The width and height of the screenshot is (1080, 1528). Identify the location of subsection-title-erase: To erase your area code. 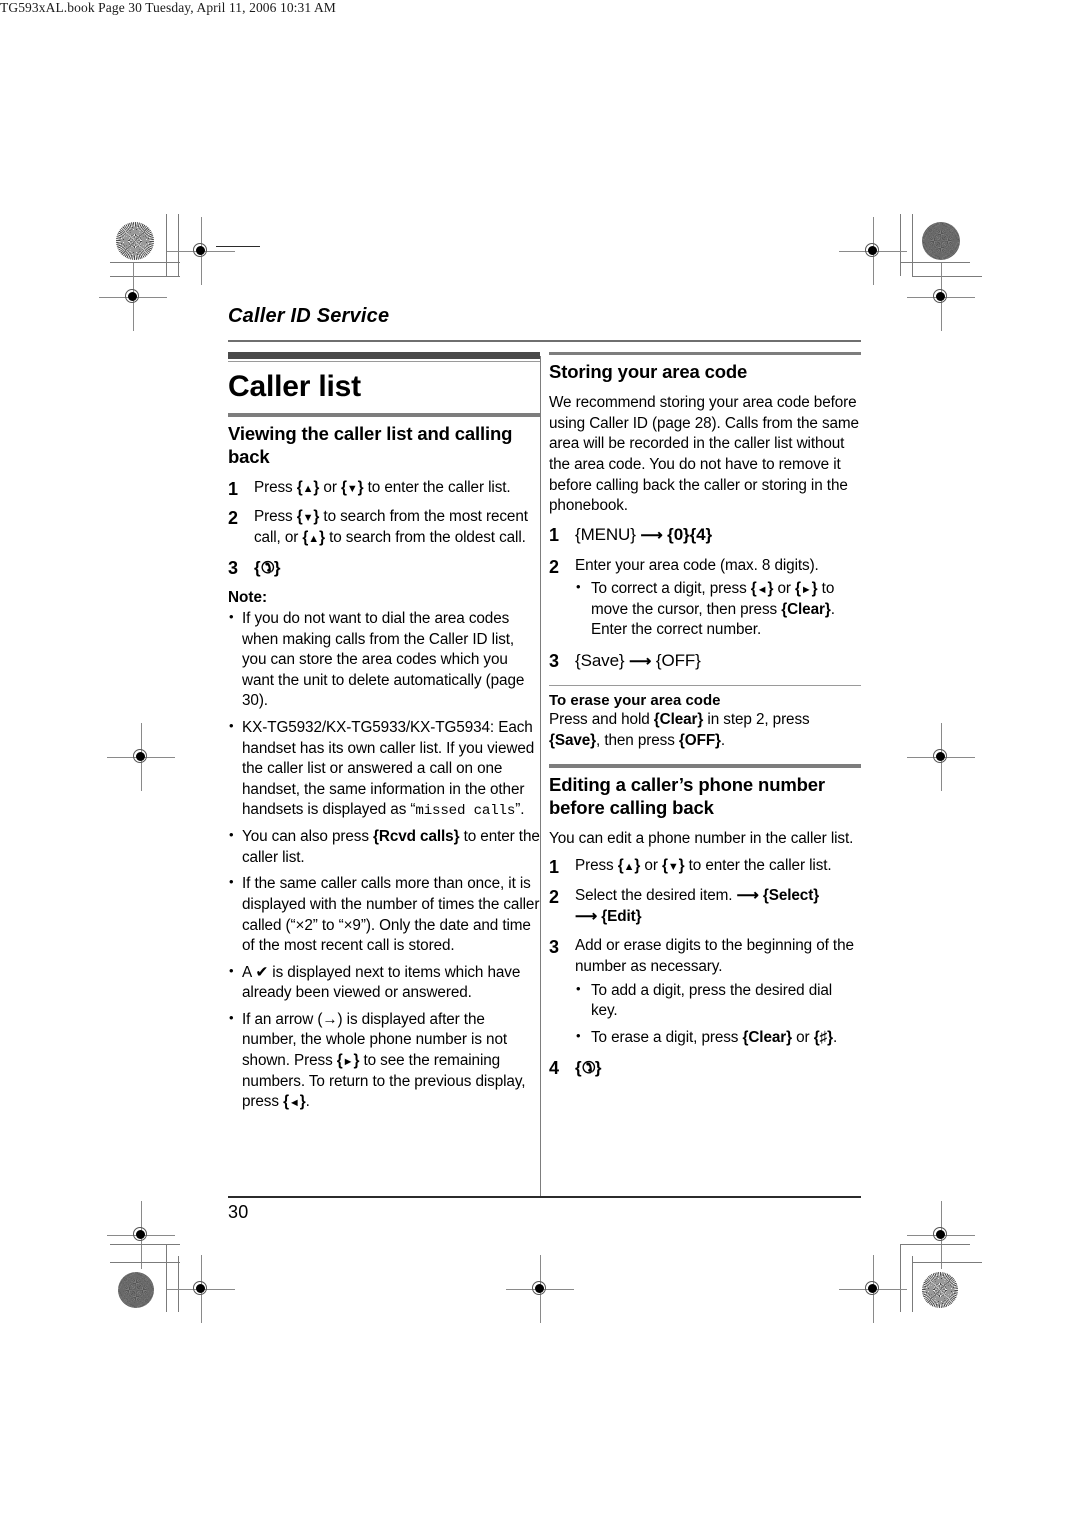
(635, 701).